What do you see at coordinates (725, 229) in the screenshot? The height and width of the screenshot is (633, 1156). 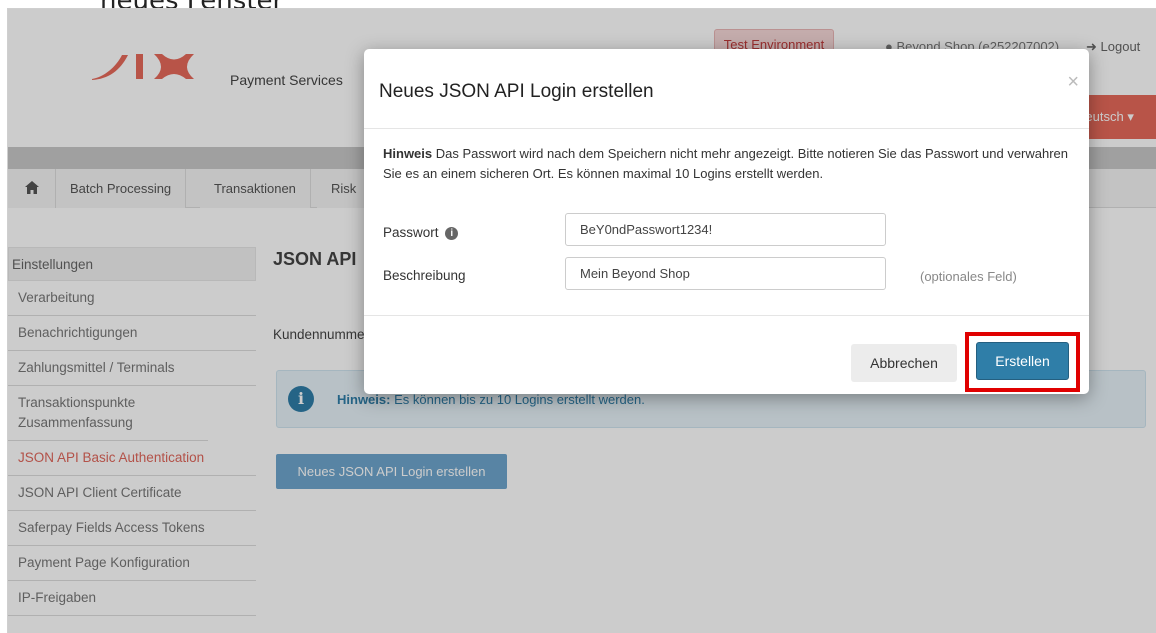 I see `password-field` at bounding box center [725, 229].